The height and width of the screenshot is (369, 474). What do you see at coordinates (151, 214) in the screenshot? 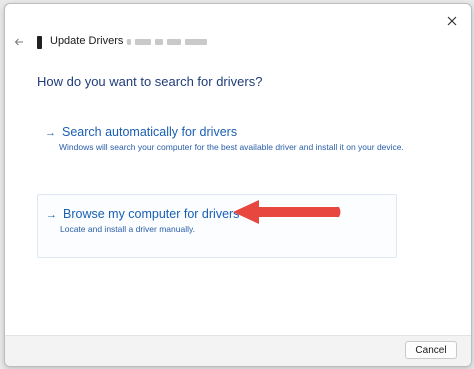
I see `option-title: Browse my computer for drivers` at bounding box center [151, 214].